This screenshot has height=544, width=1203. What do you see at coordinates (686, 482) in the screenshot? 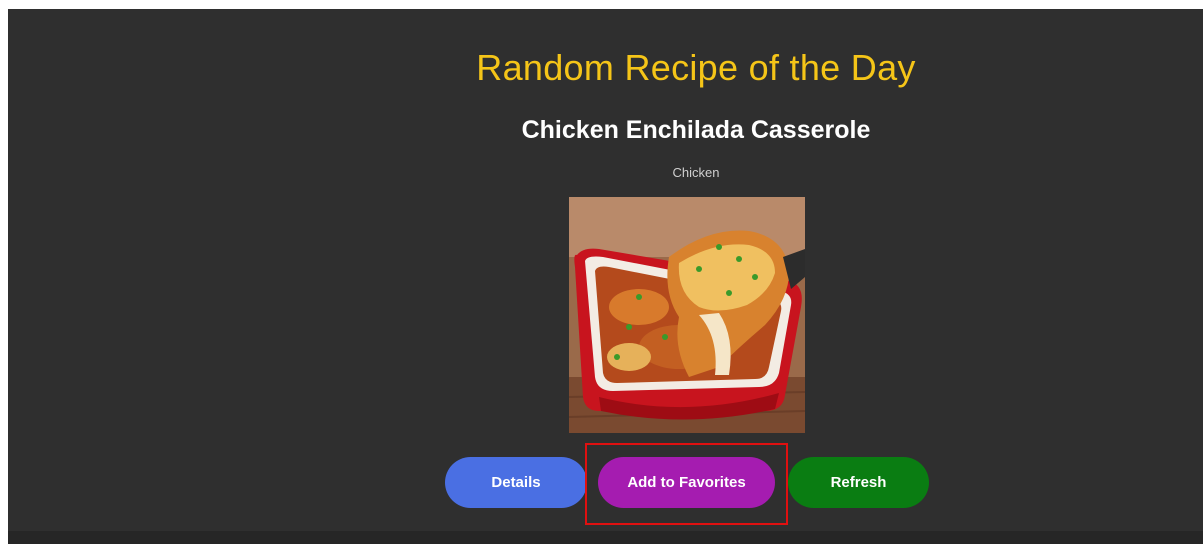
I see `add-to-favorites-button: Add to Favorites` at bounding box center [686, 482].